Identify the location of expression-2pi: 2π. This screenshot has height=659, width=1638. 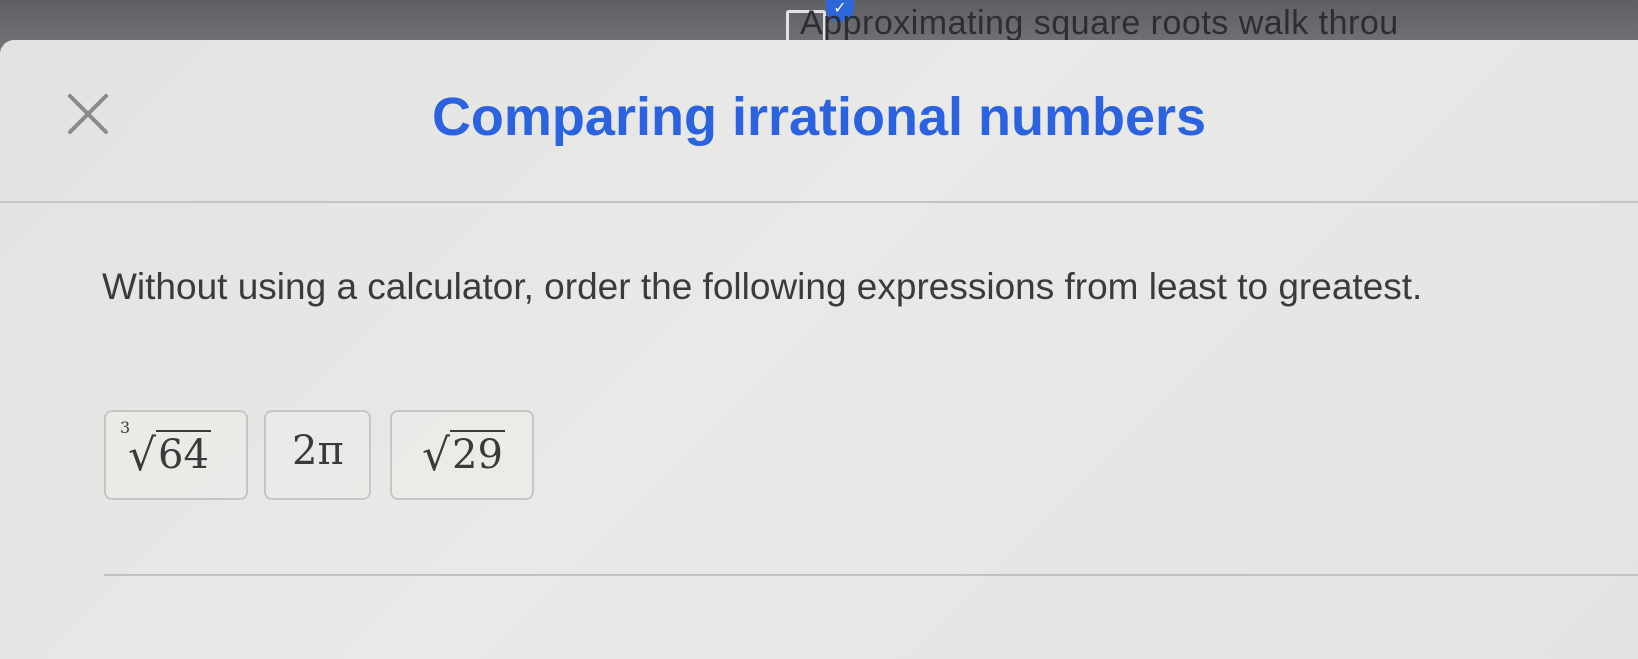
(318, 451).